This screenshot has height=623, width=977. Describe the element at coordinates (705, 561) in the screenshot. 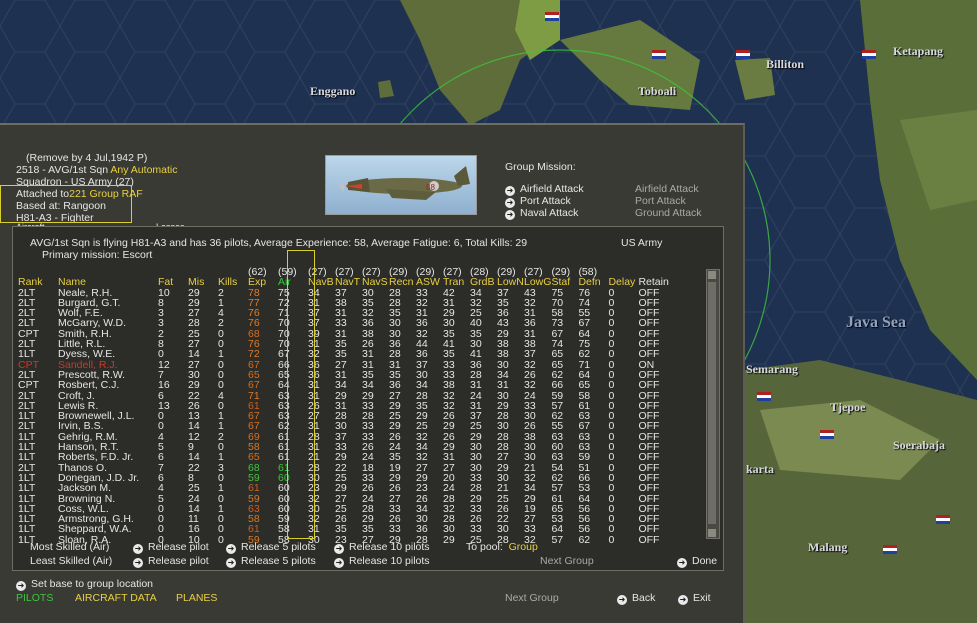

I see `button-label: Done` at that location.